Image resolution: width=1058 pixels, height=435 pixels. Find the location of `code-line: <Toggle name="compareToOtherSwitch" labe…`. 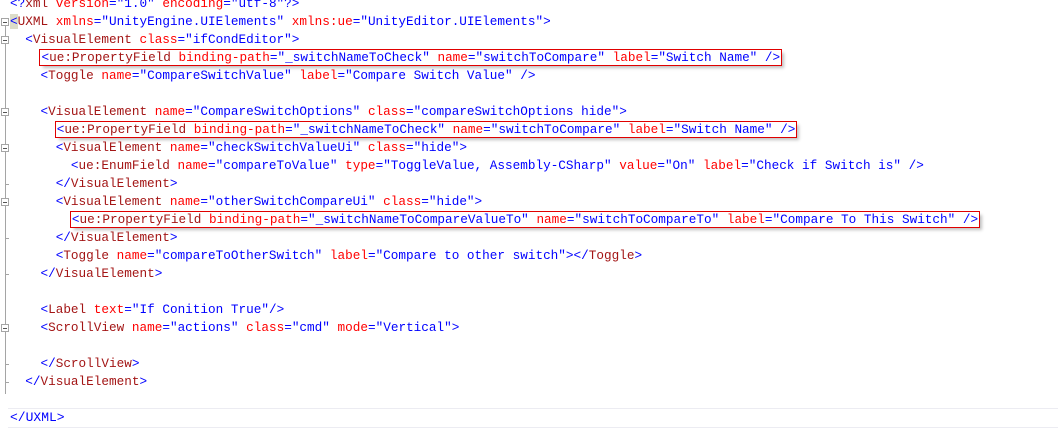

code-line: <Toggle name="compareToOtherSwitch" labe… is located at coordinates (326, 256).